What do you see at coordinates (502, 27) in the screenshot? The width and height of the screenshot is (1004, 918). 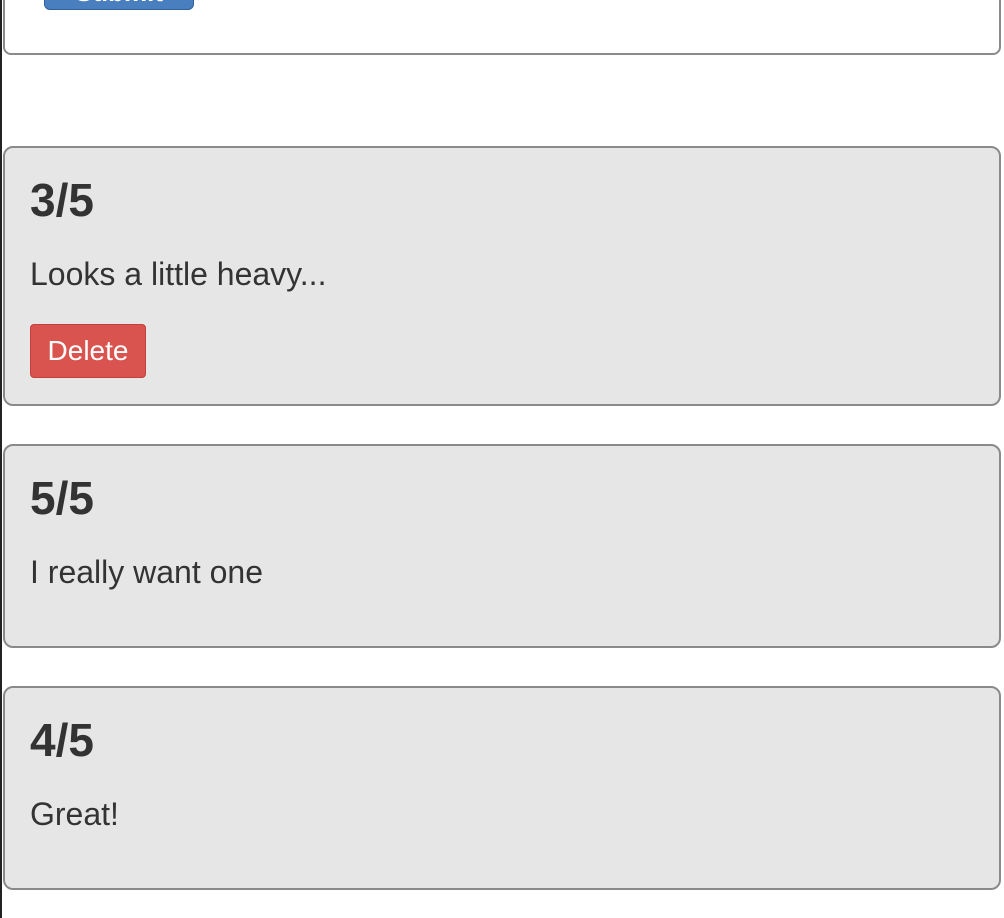 I see `review-form-card: Submit` at bounding box center [502, 27].